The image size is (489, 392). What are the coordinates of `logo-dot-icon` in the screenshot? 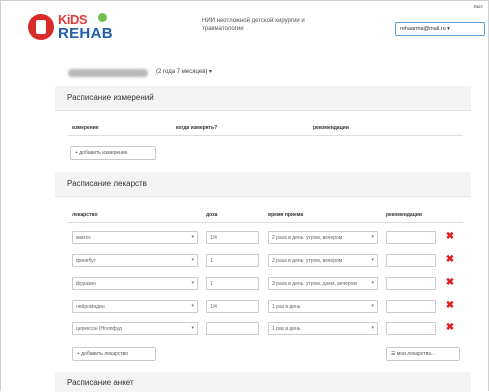 It's located at (102, 17).